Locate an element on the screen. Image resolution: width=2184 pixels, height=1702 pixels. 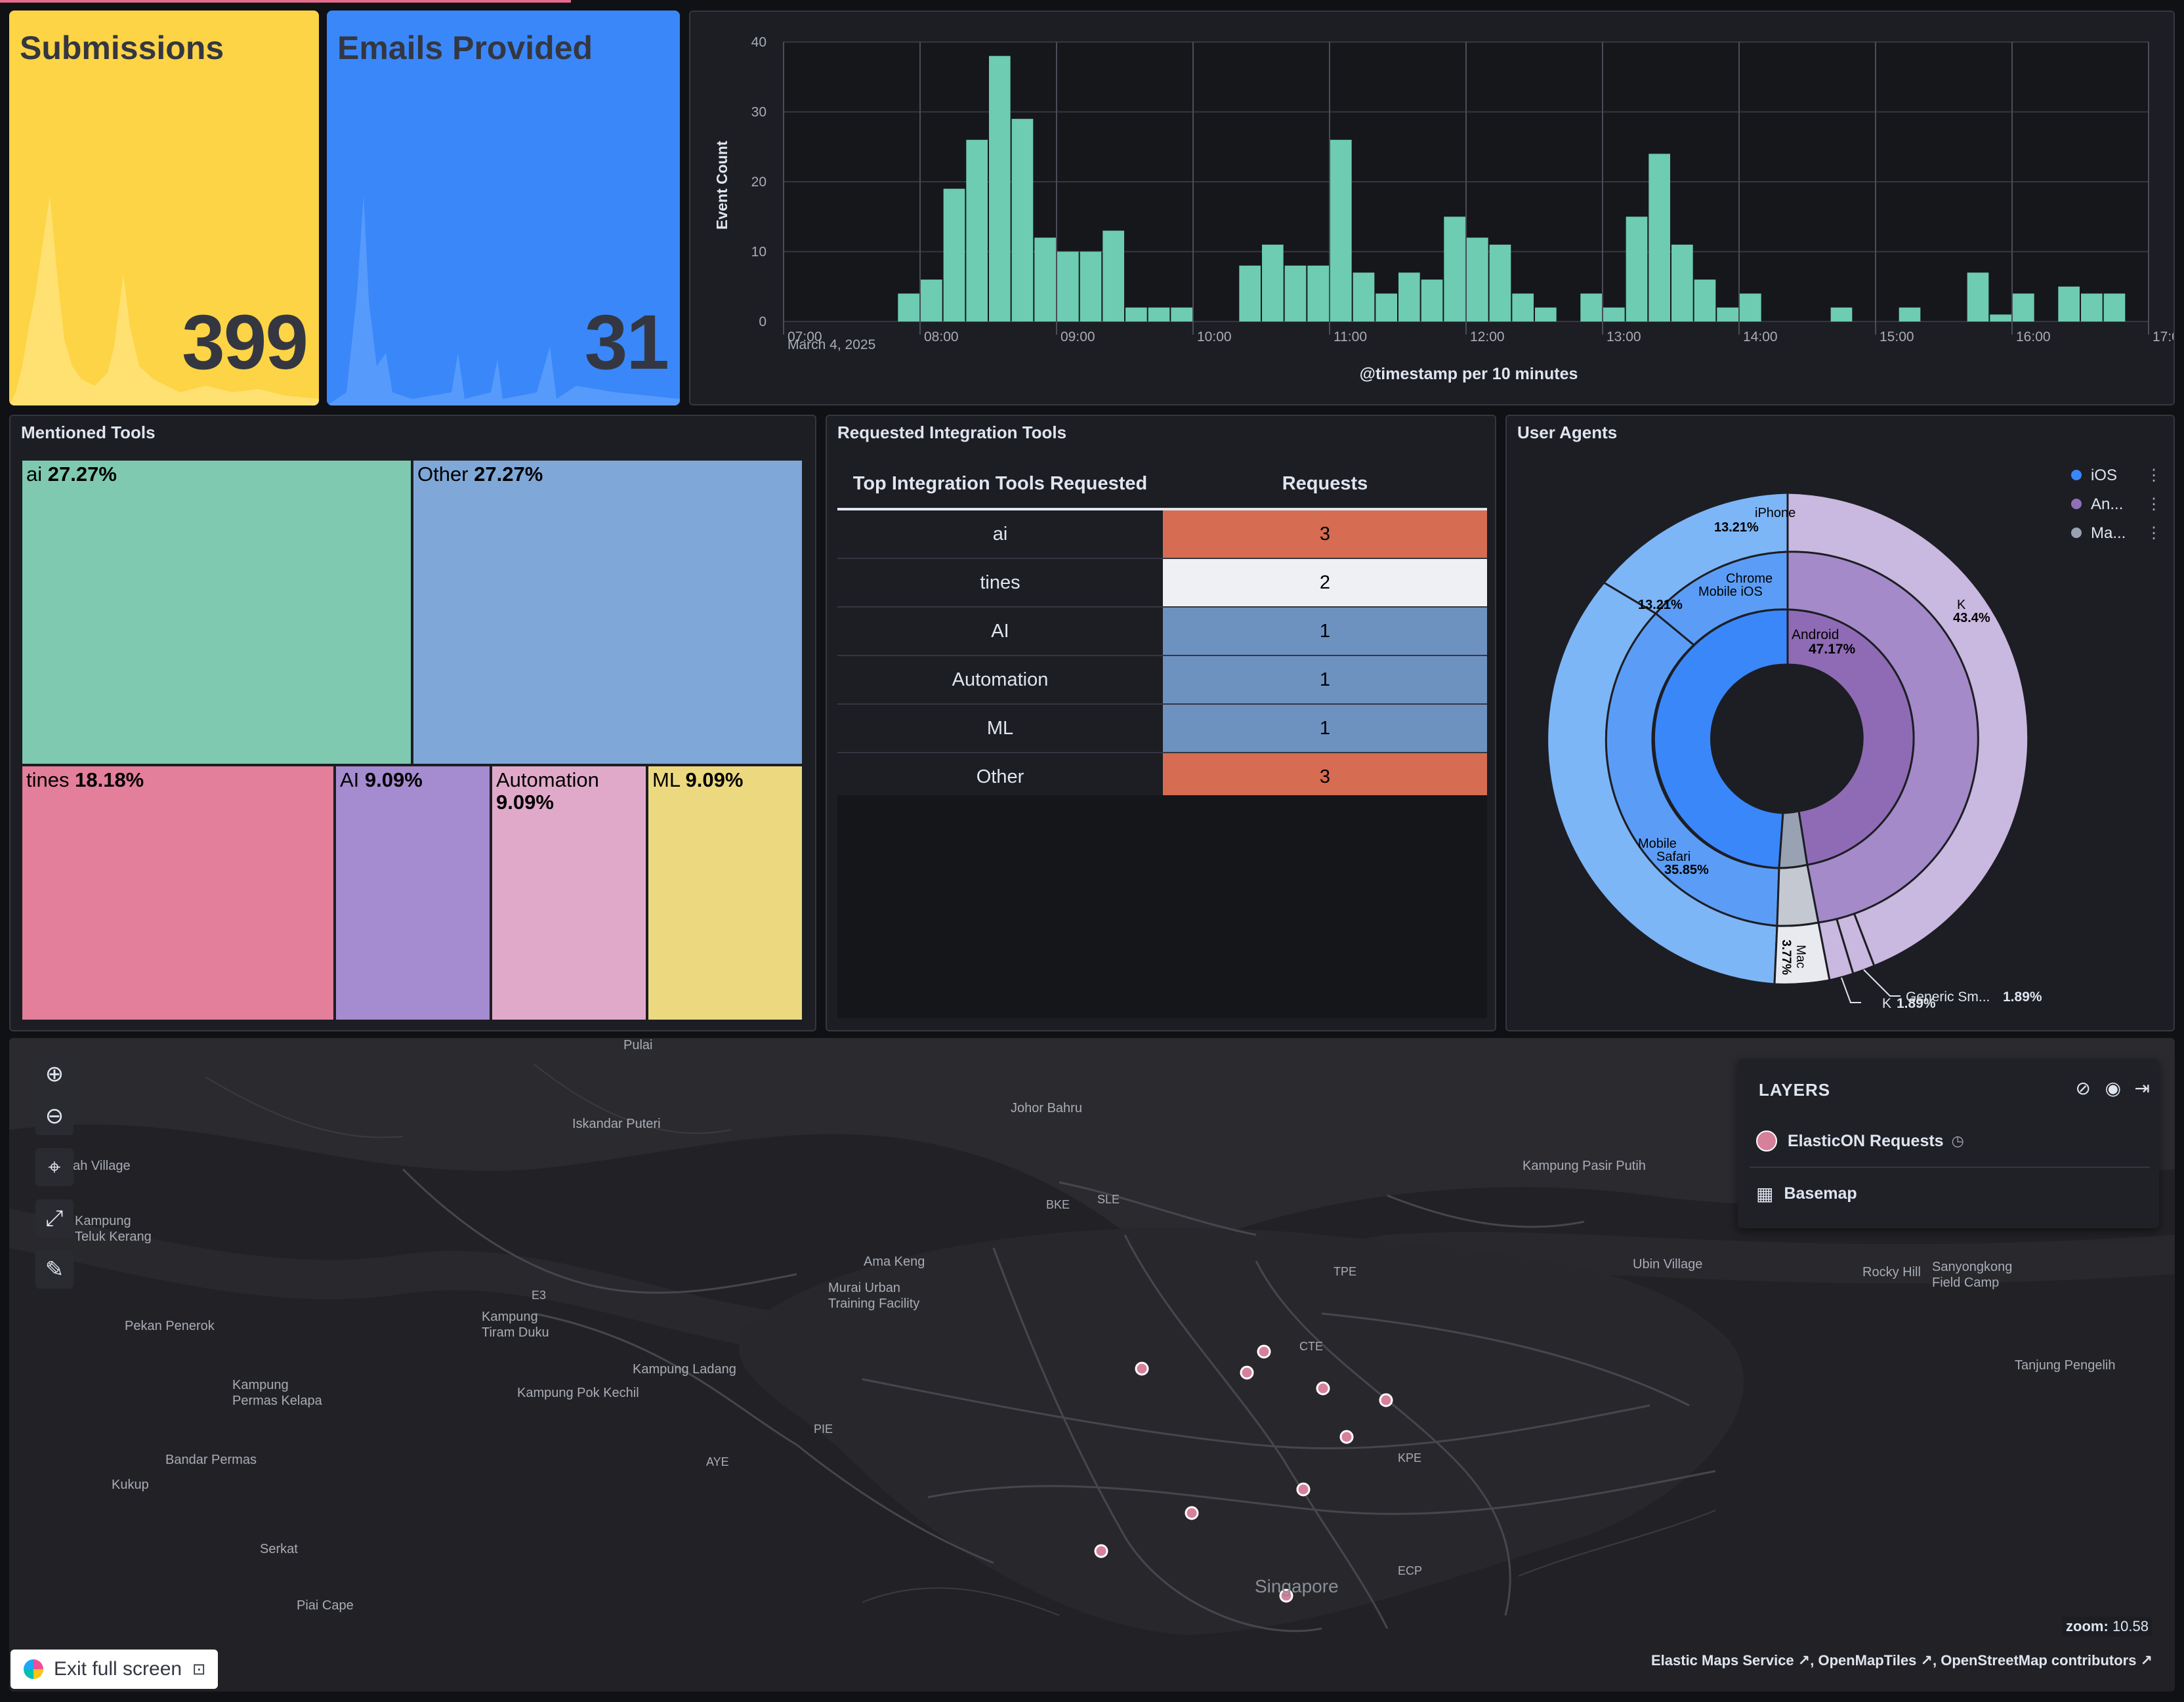
legend-menu-ios: ⋮ is located at coordinates (2154, 475).